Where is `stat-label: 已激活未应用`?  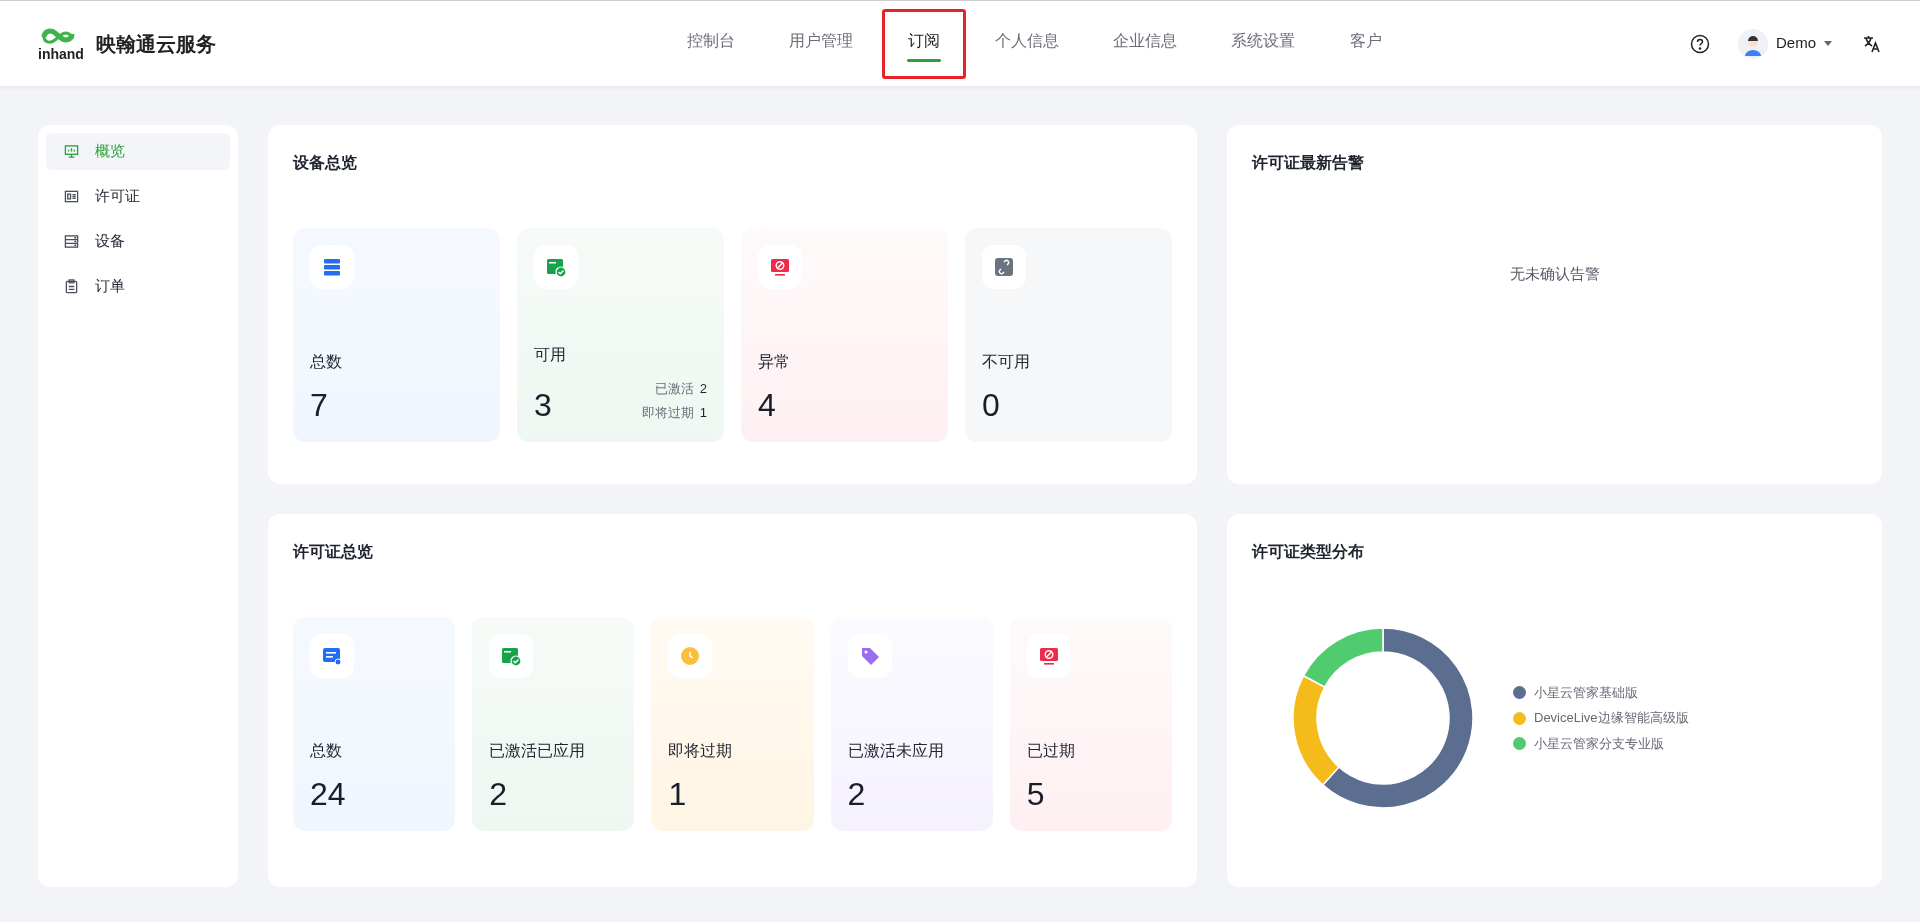
stat-label: 已激活未应用 is located at coordinates (896, 751).